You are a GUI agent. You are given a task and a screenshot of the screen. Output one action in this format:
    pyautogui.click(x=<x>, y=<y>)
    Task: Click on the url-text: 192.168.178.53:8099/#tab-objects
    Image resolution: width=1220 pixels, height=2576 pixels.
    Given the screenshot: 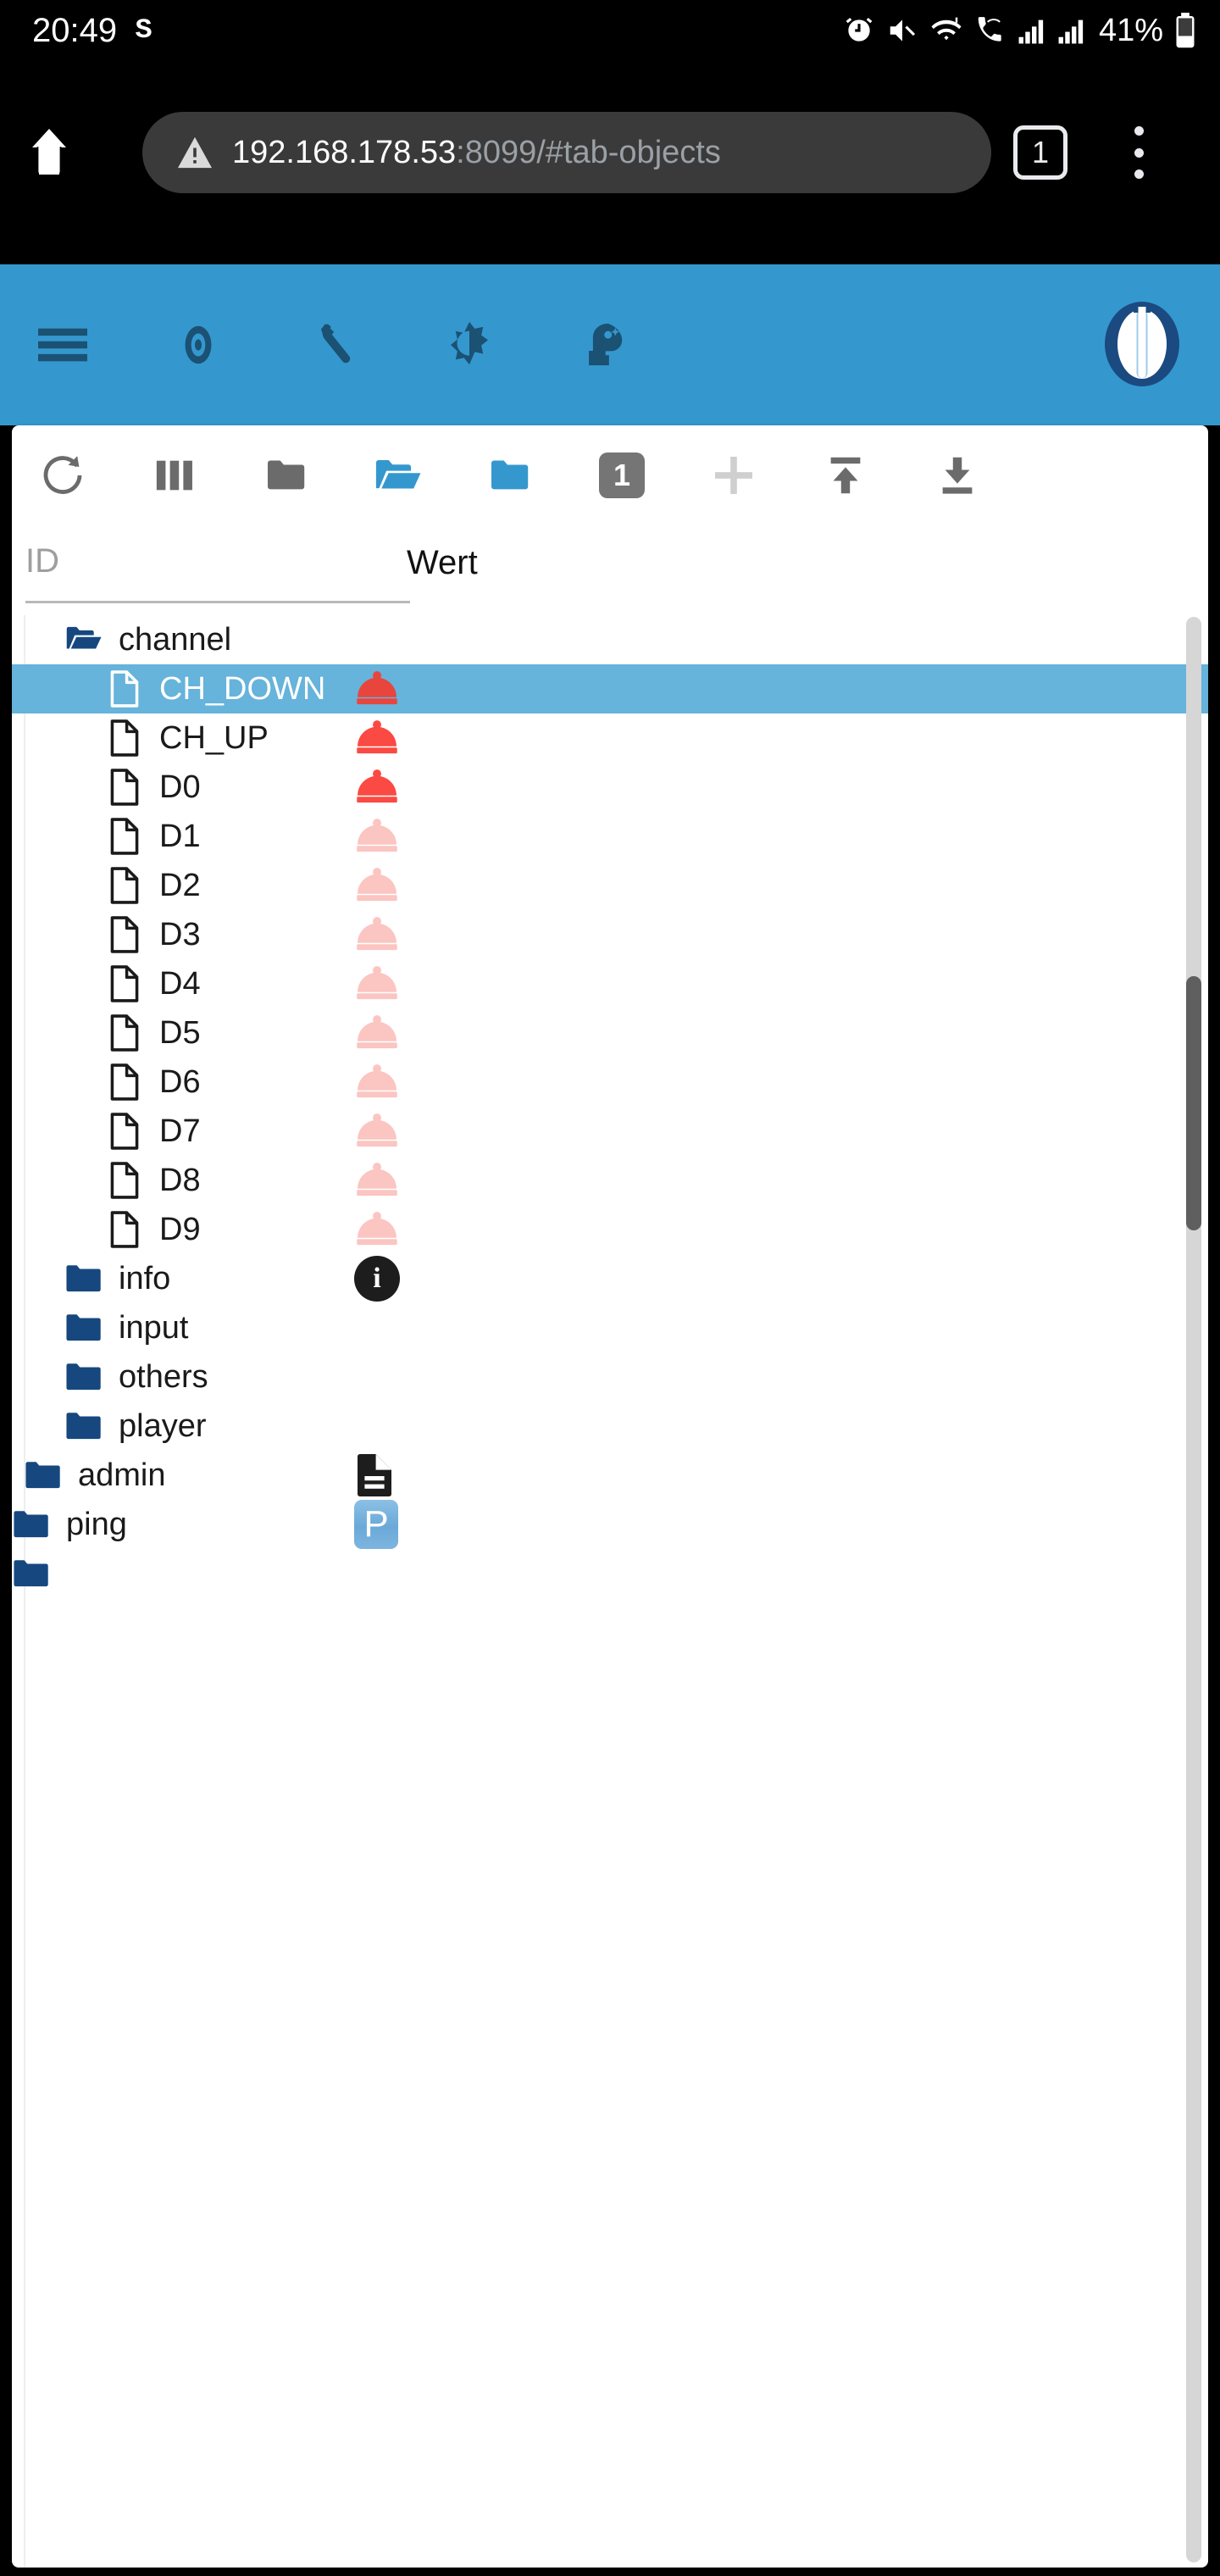 What is the action you would take?
    pyautogui.click(x=476, y=153)
    